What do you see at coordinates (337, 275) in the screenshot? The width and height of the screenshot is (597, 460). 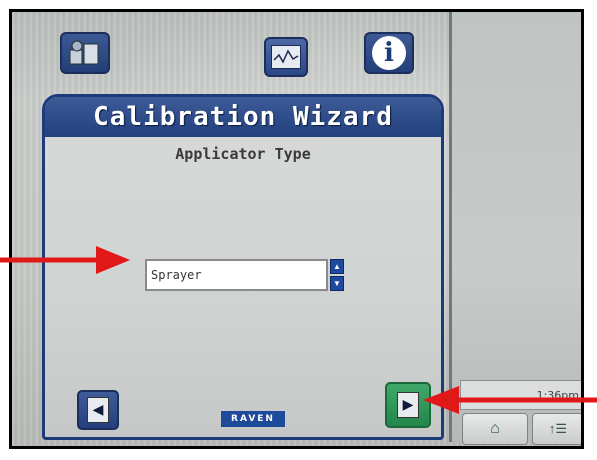 I see `spinner: ▲ ▼` at bounding box center [337, 275].